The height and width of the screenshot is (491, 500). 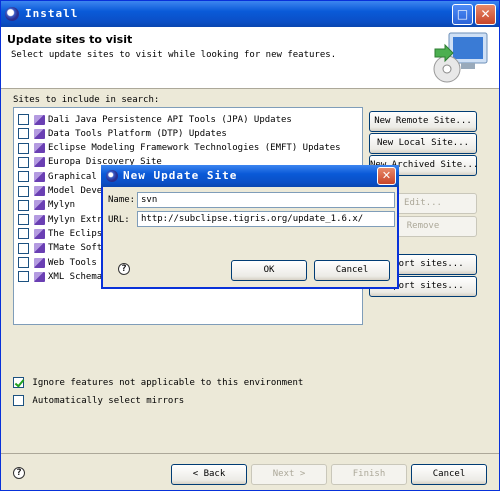 I want to click on list-item: Mylyn Extr, so click(x=60, y=221).